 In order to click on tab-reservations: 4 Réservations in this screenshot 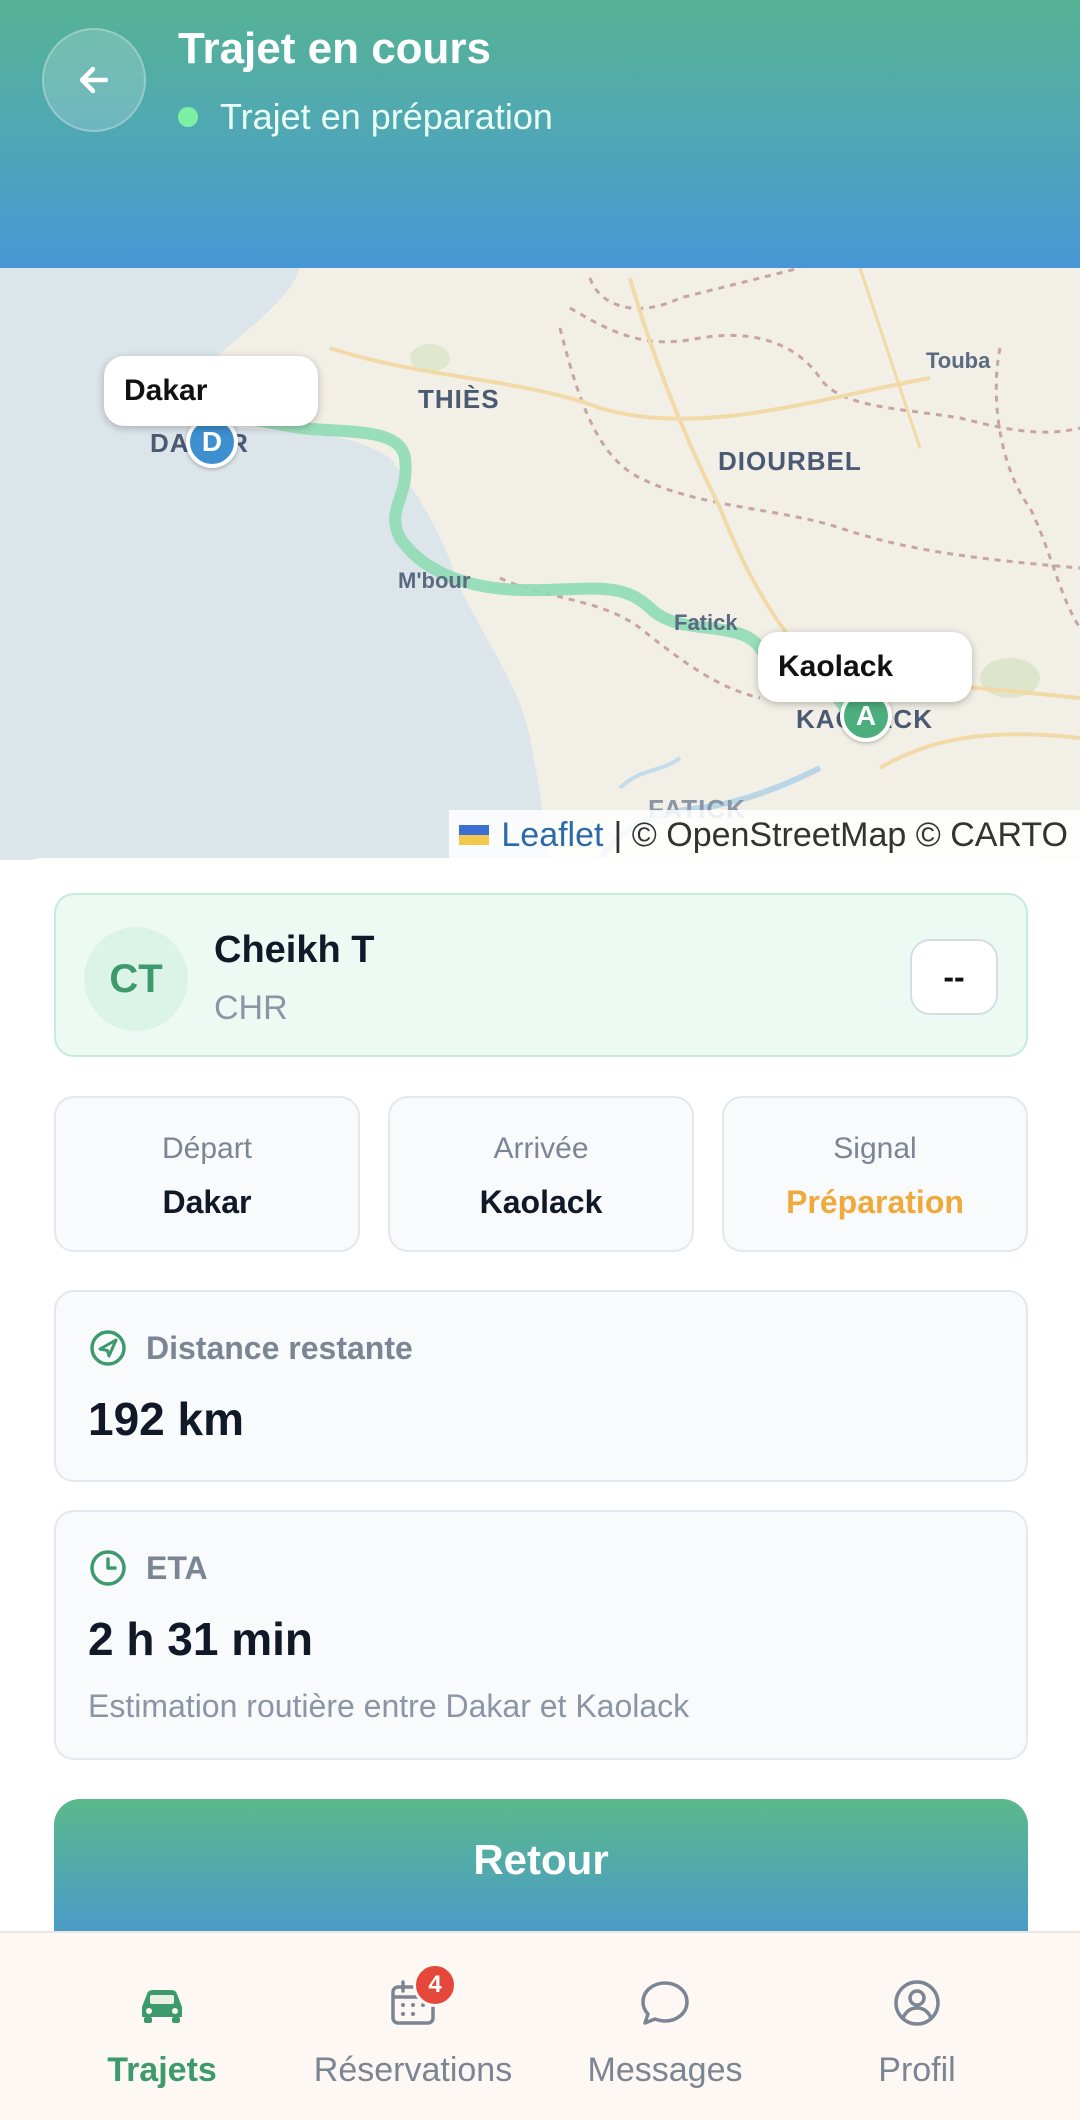, I will do `click(413, 2026)`.